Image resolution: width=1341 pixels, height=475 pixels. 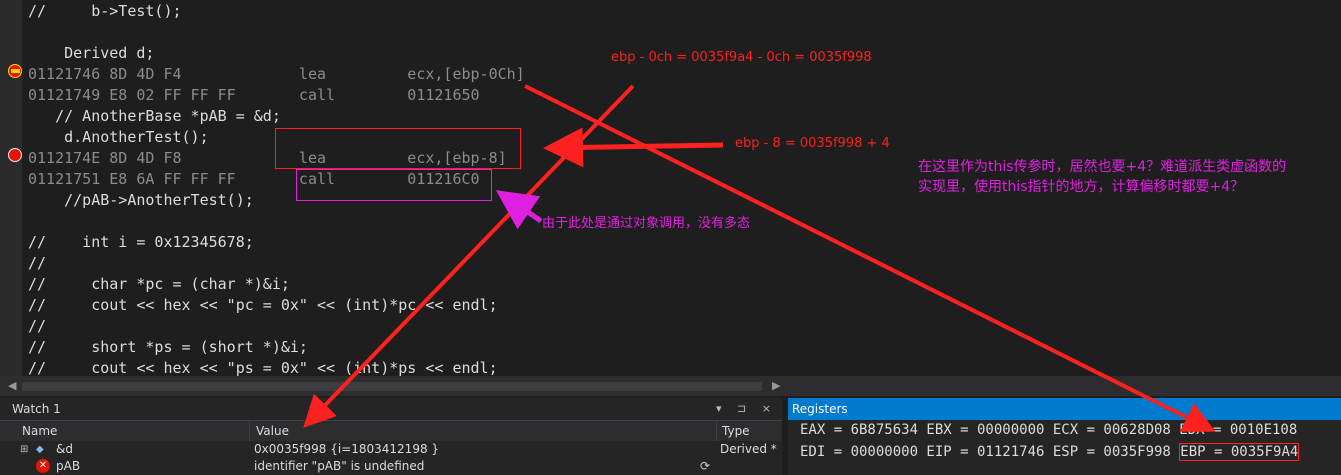 What do you see at coordinates (1239, 452) in the screenshot?
I see `ebp-register-value: EBP = 0035F9A4` at bounding box center [1239, 452].